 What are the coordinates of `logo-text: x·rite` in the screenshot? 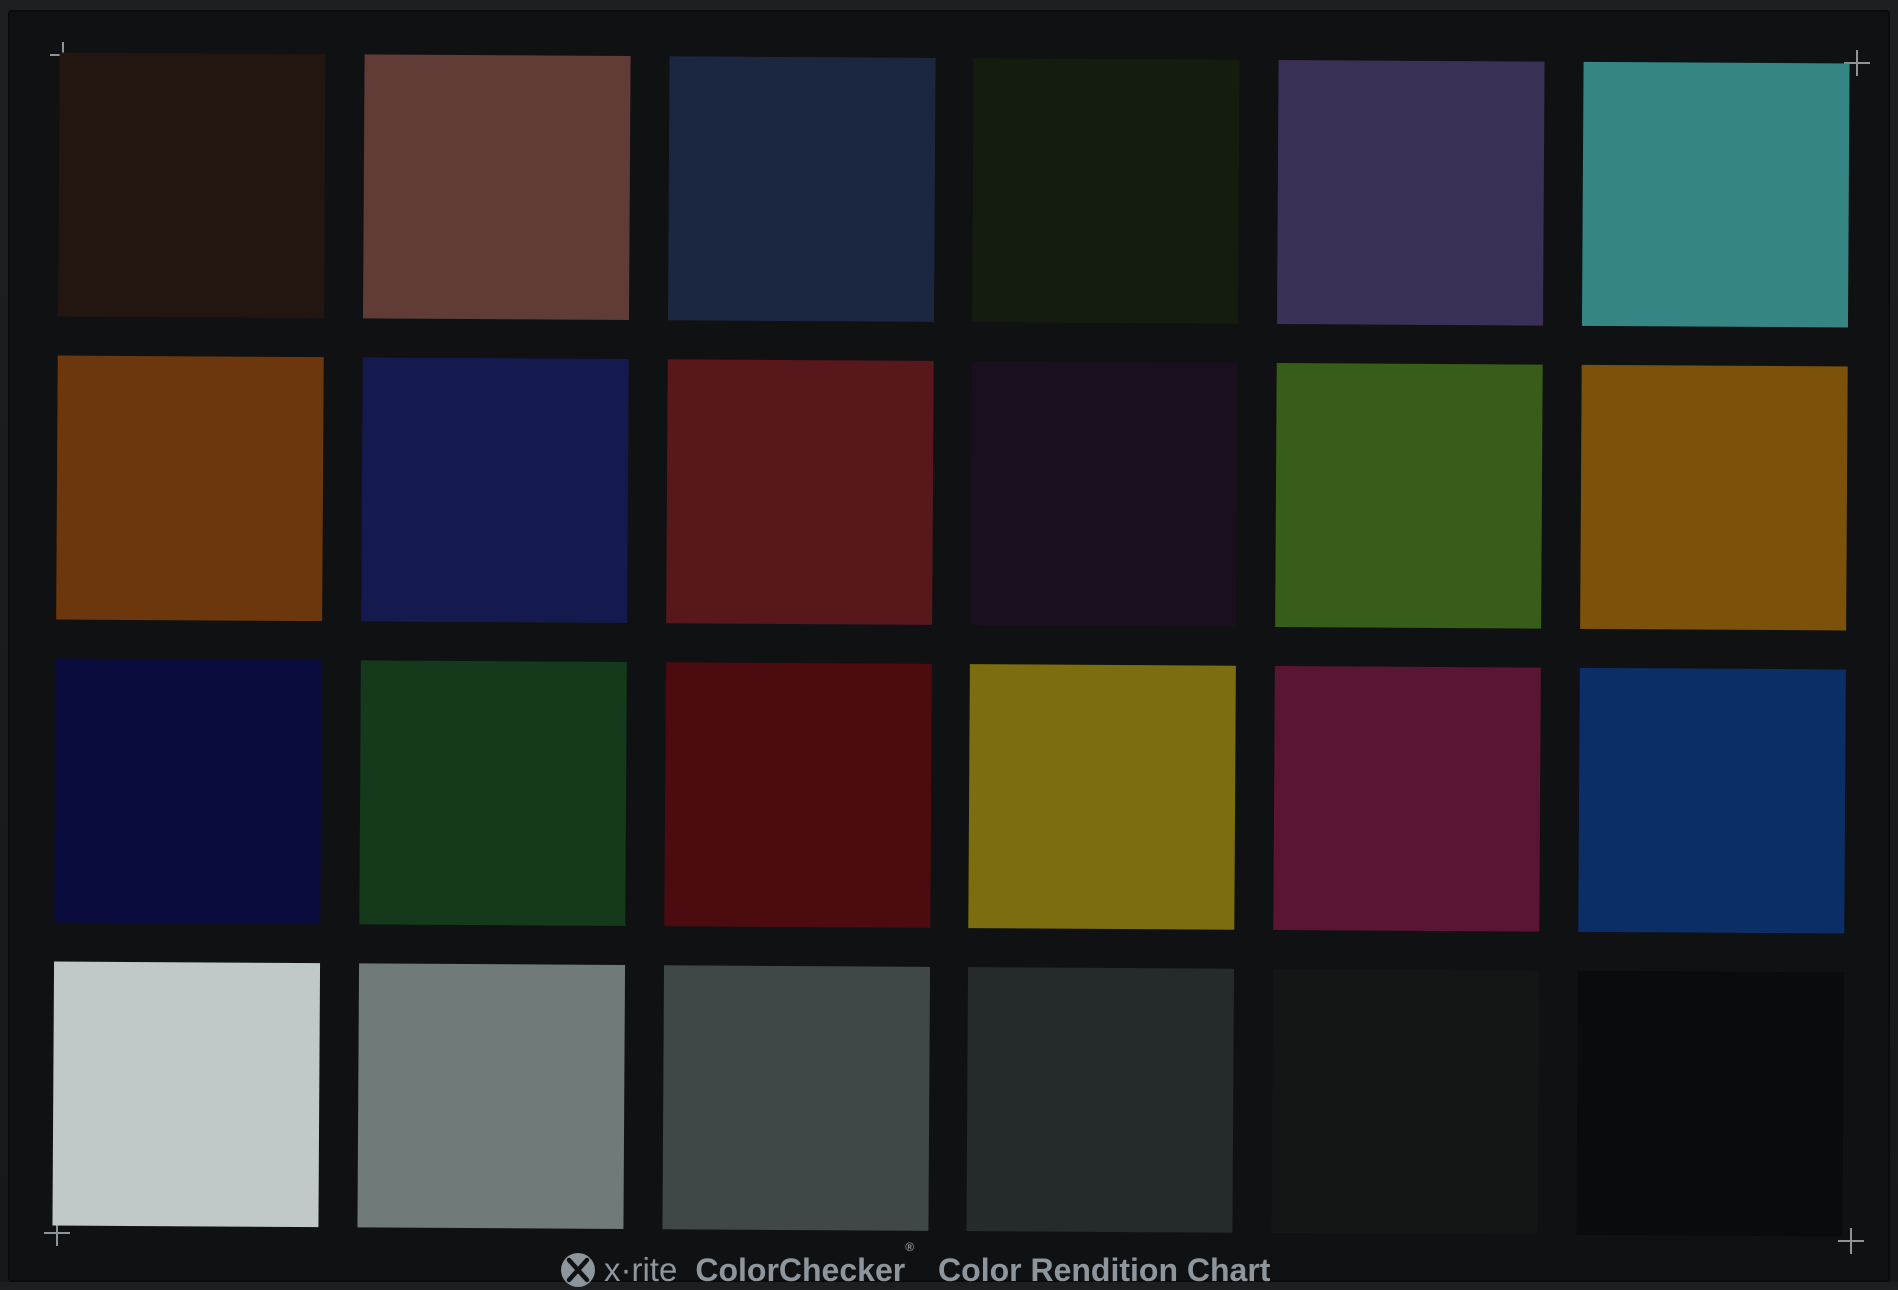 It's located at (641, 1269).